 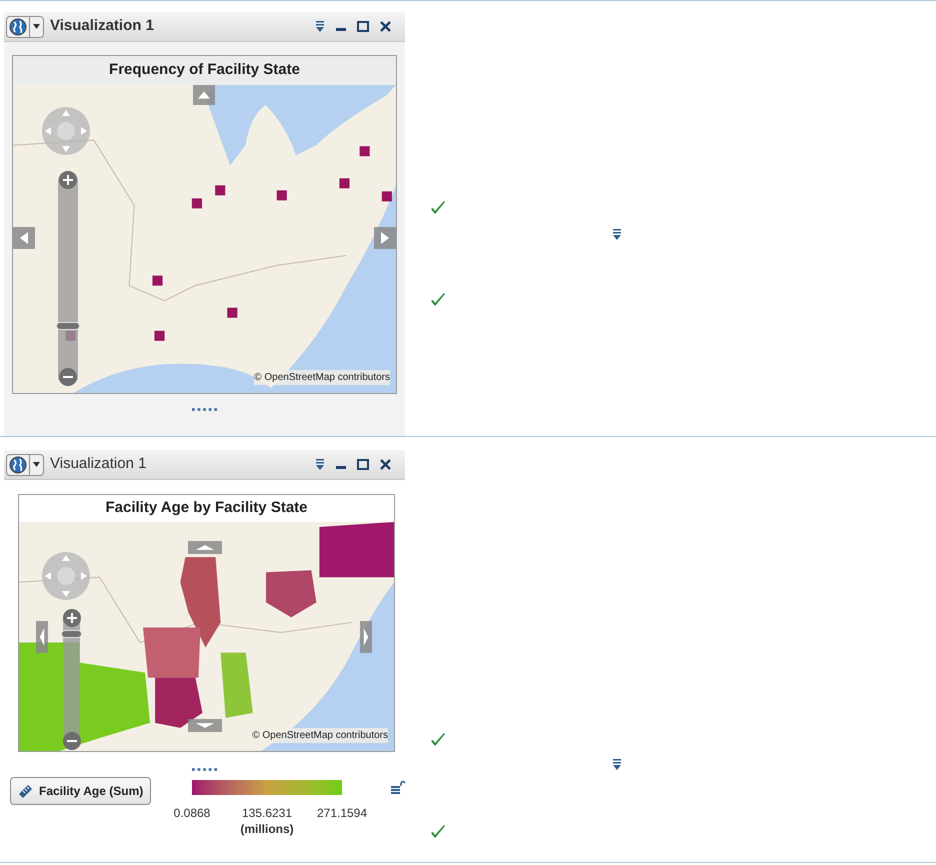 I want to click on legend-tick-label: 135.6231, so click(x=267, y=813).